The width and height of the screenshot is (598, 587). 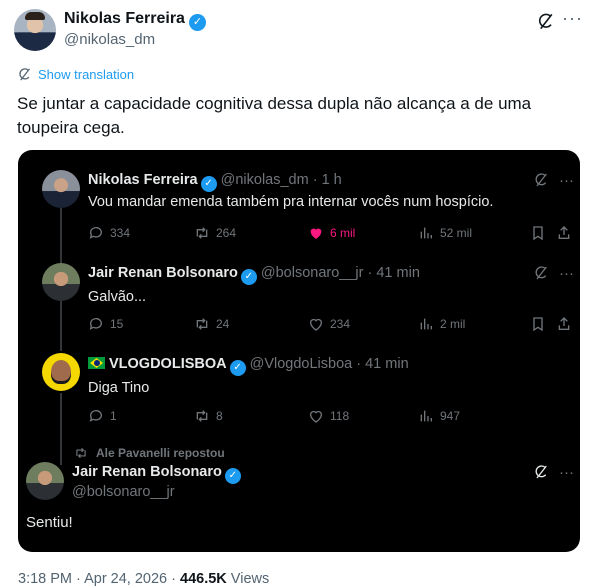 I want to click on grok-translate-icon, so click(x=24, y=74).